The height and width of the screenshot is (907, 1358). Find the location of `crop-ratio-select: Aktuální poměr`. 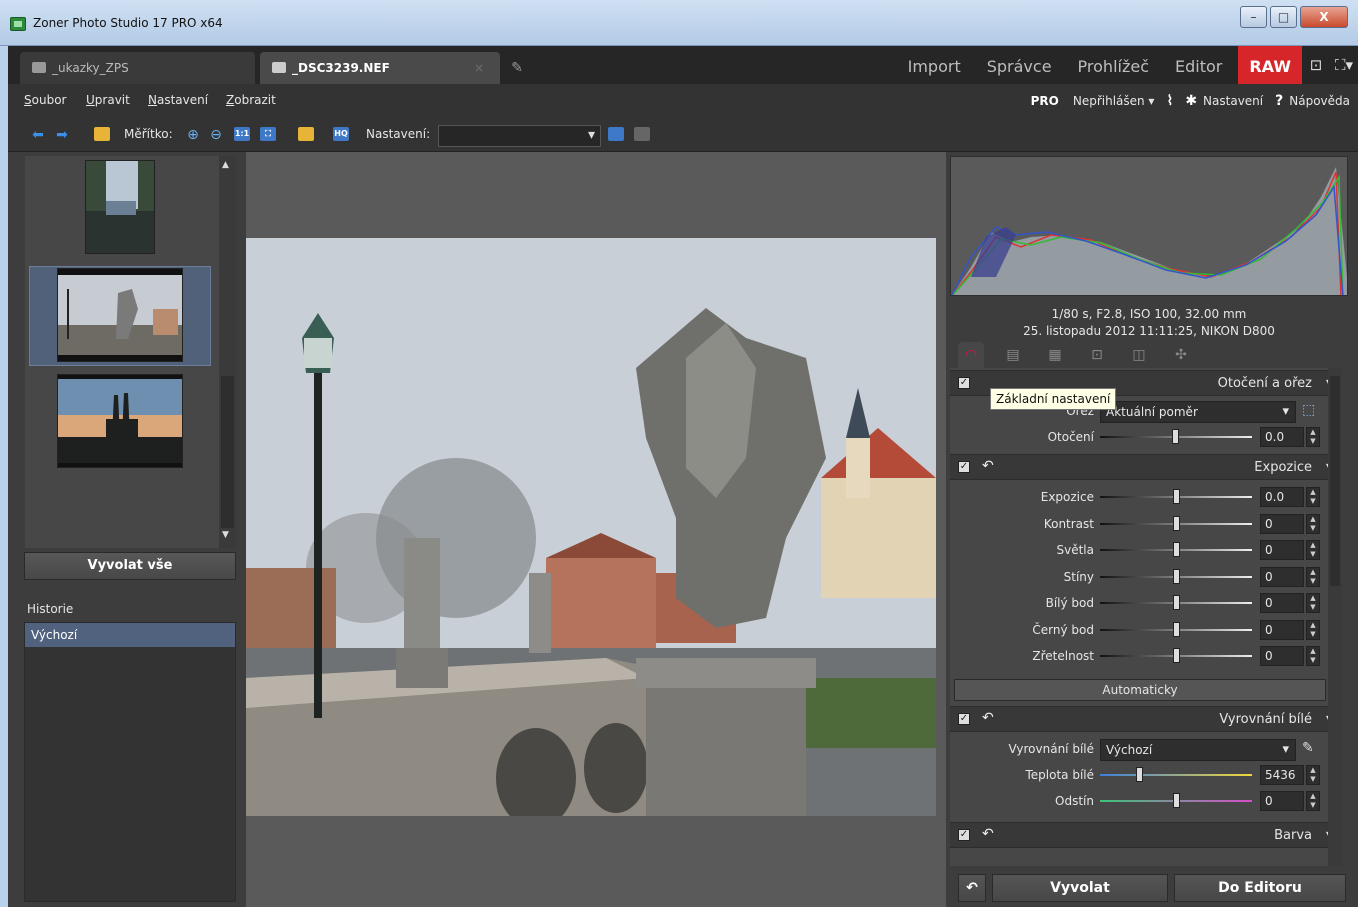

crop-ratio-select: Aktuální poměr is located at coordinates (1198, 412).